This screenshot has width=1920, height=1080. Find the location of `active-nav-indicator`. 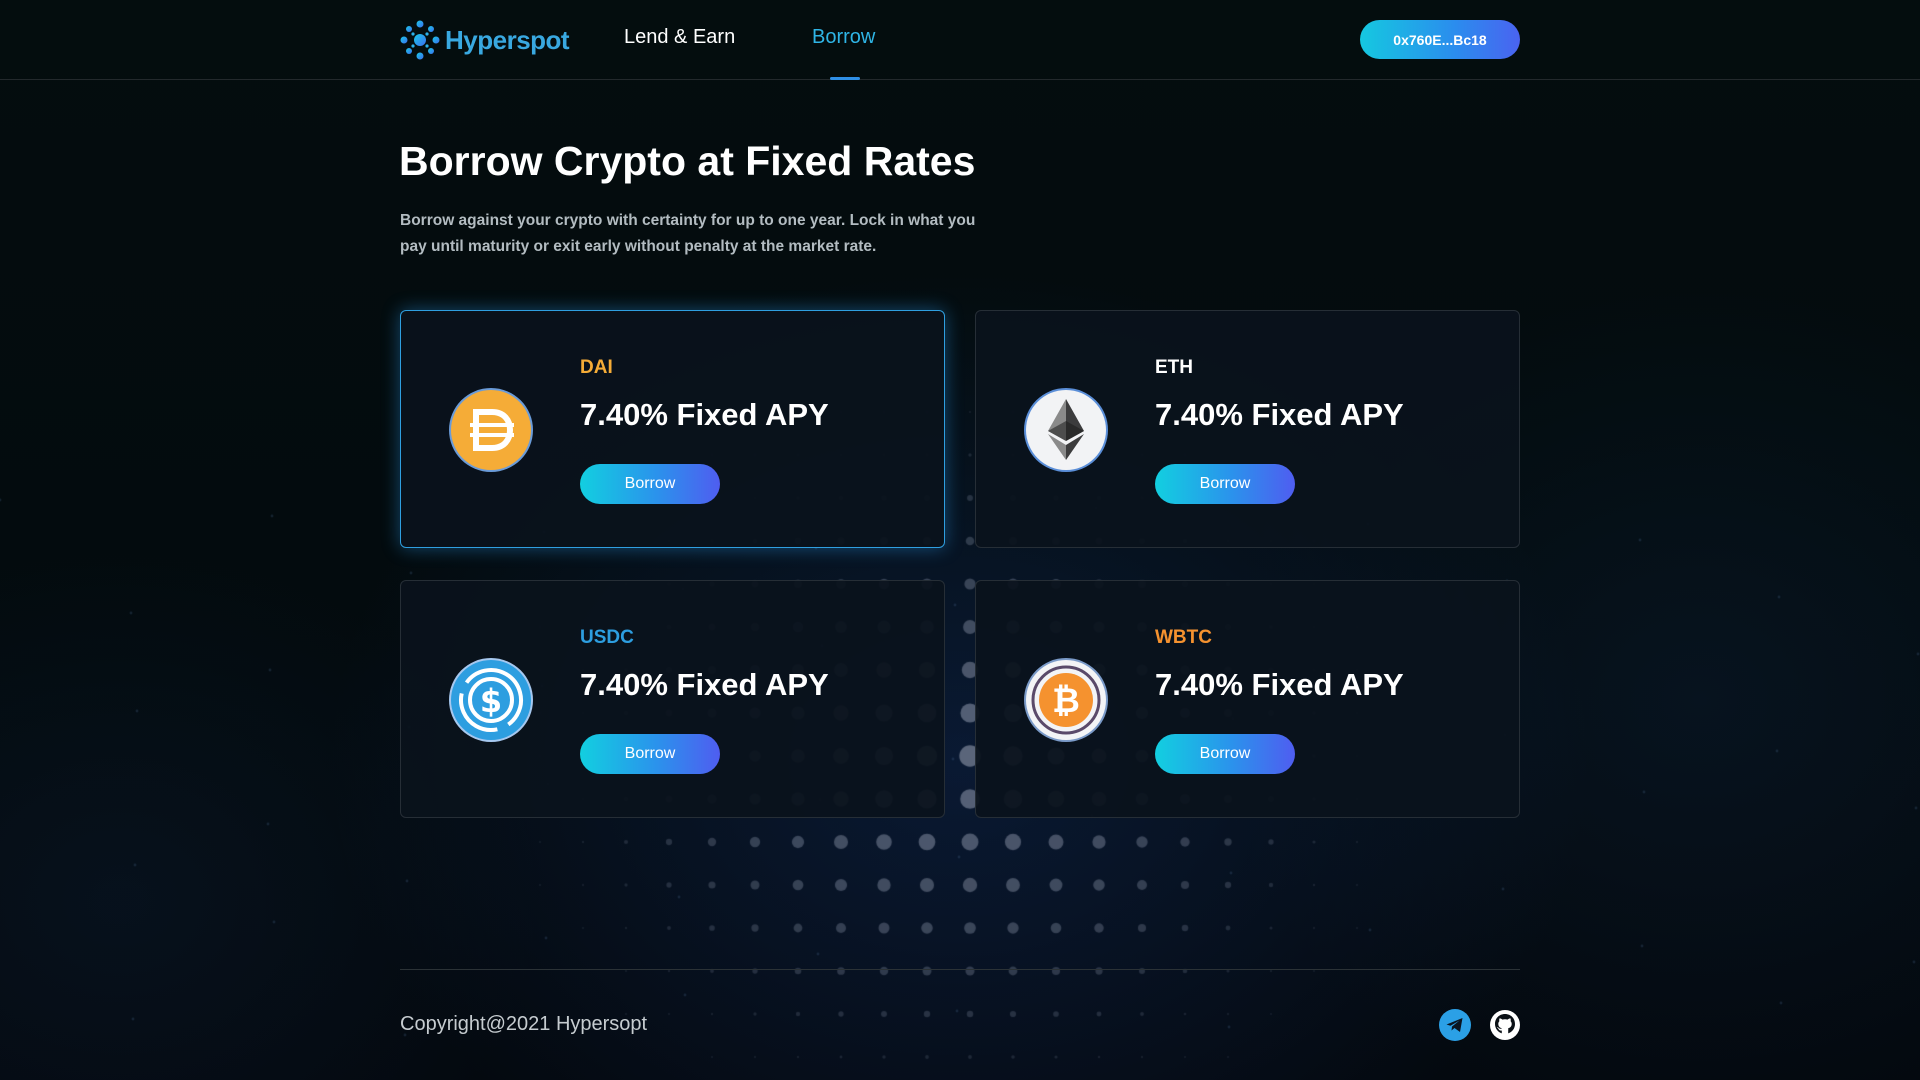

active-nav-indicator is located at coordinates (845, 78).